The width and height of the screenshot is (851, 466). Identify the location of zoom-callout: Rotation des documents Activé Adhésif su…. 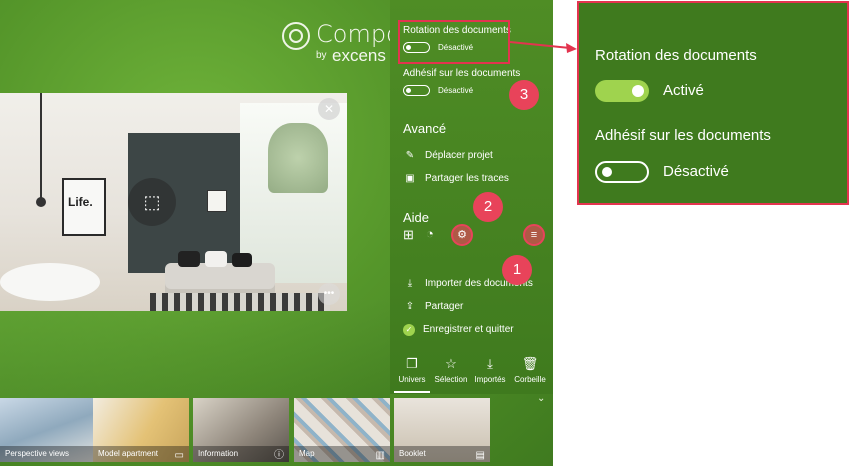
(713, 103).